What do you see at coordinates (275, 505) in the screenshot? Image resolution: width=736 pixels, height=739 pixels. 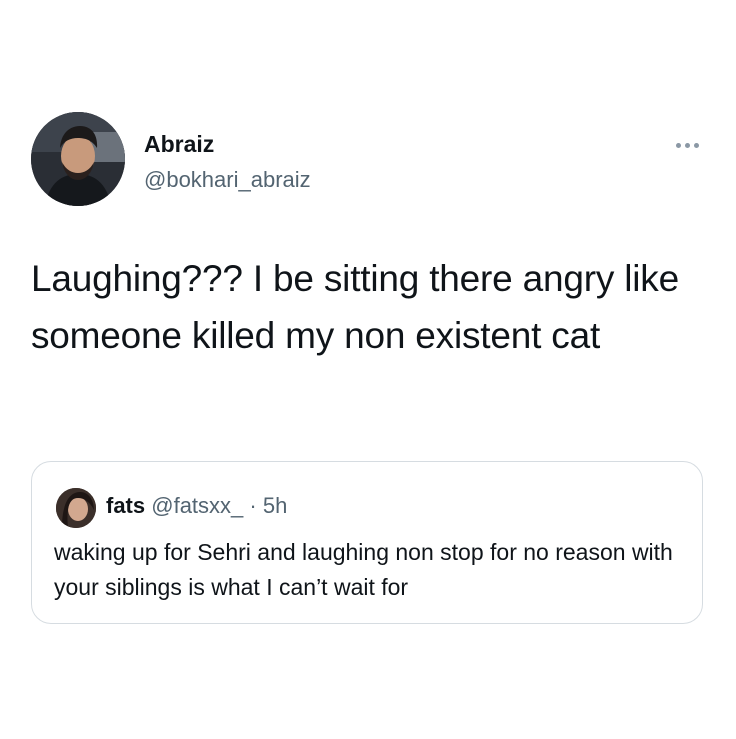 I see `quoted-timestamp: 5h` at bounding box center [275, 505].